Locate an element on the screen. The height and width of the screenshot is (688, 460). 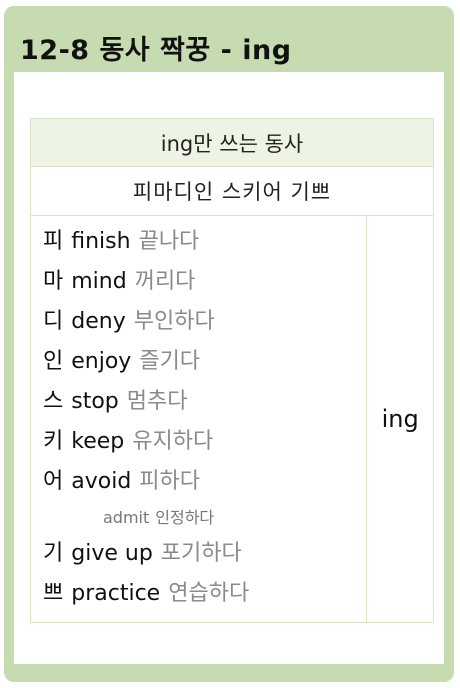
mnemonic-row: 피마디인 스키어 기쁘 is located at coordinates (232, 191).